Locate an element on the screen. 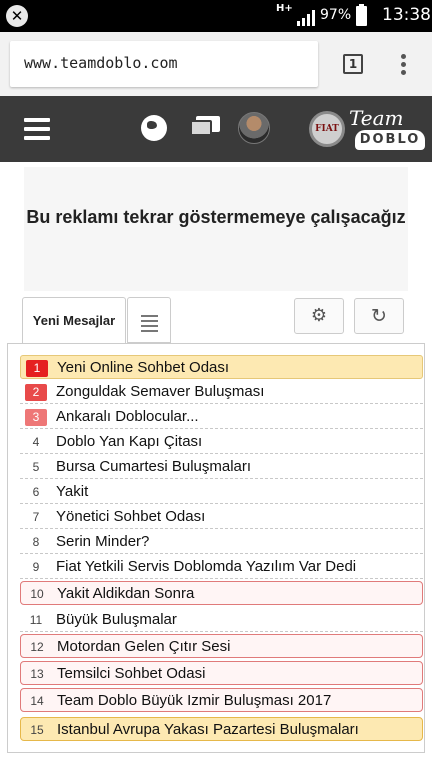  address-bar: www.teamdoblo.com is located at coordinates (164, 64).